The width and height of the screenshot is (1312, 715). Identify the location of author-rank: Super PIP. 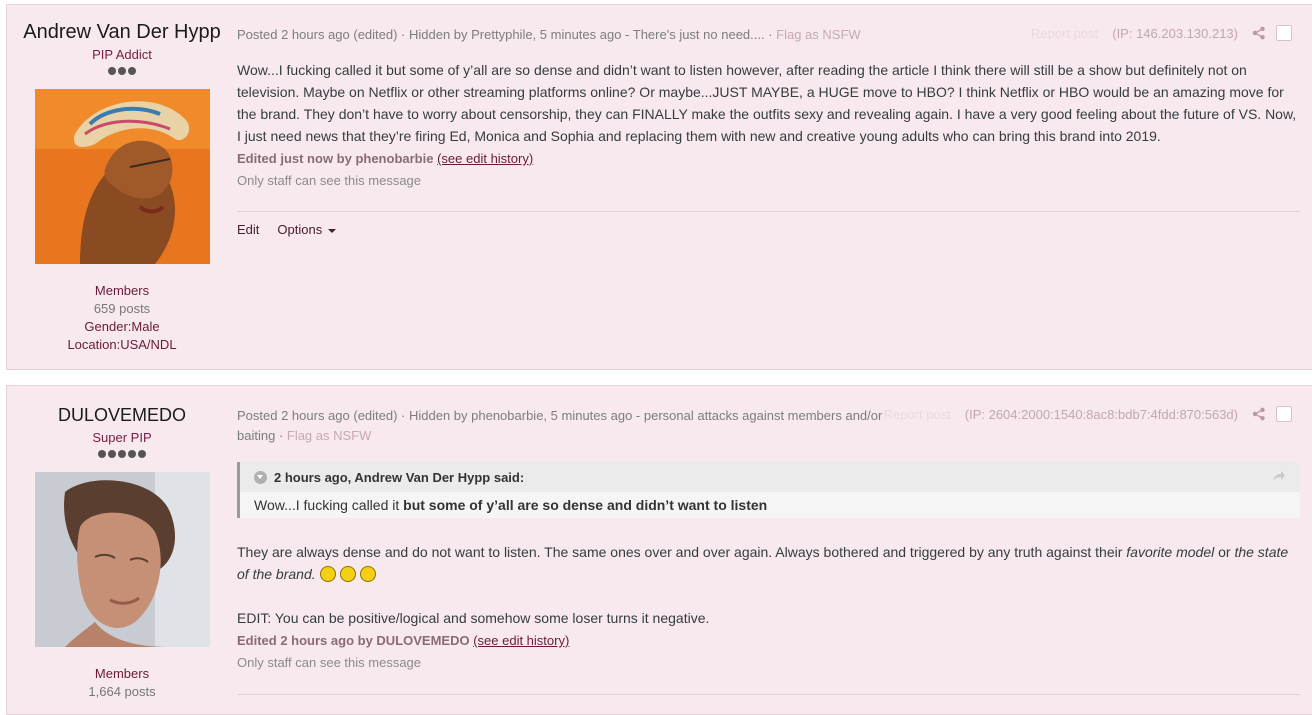
(122, 437).